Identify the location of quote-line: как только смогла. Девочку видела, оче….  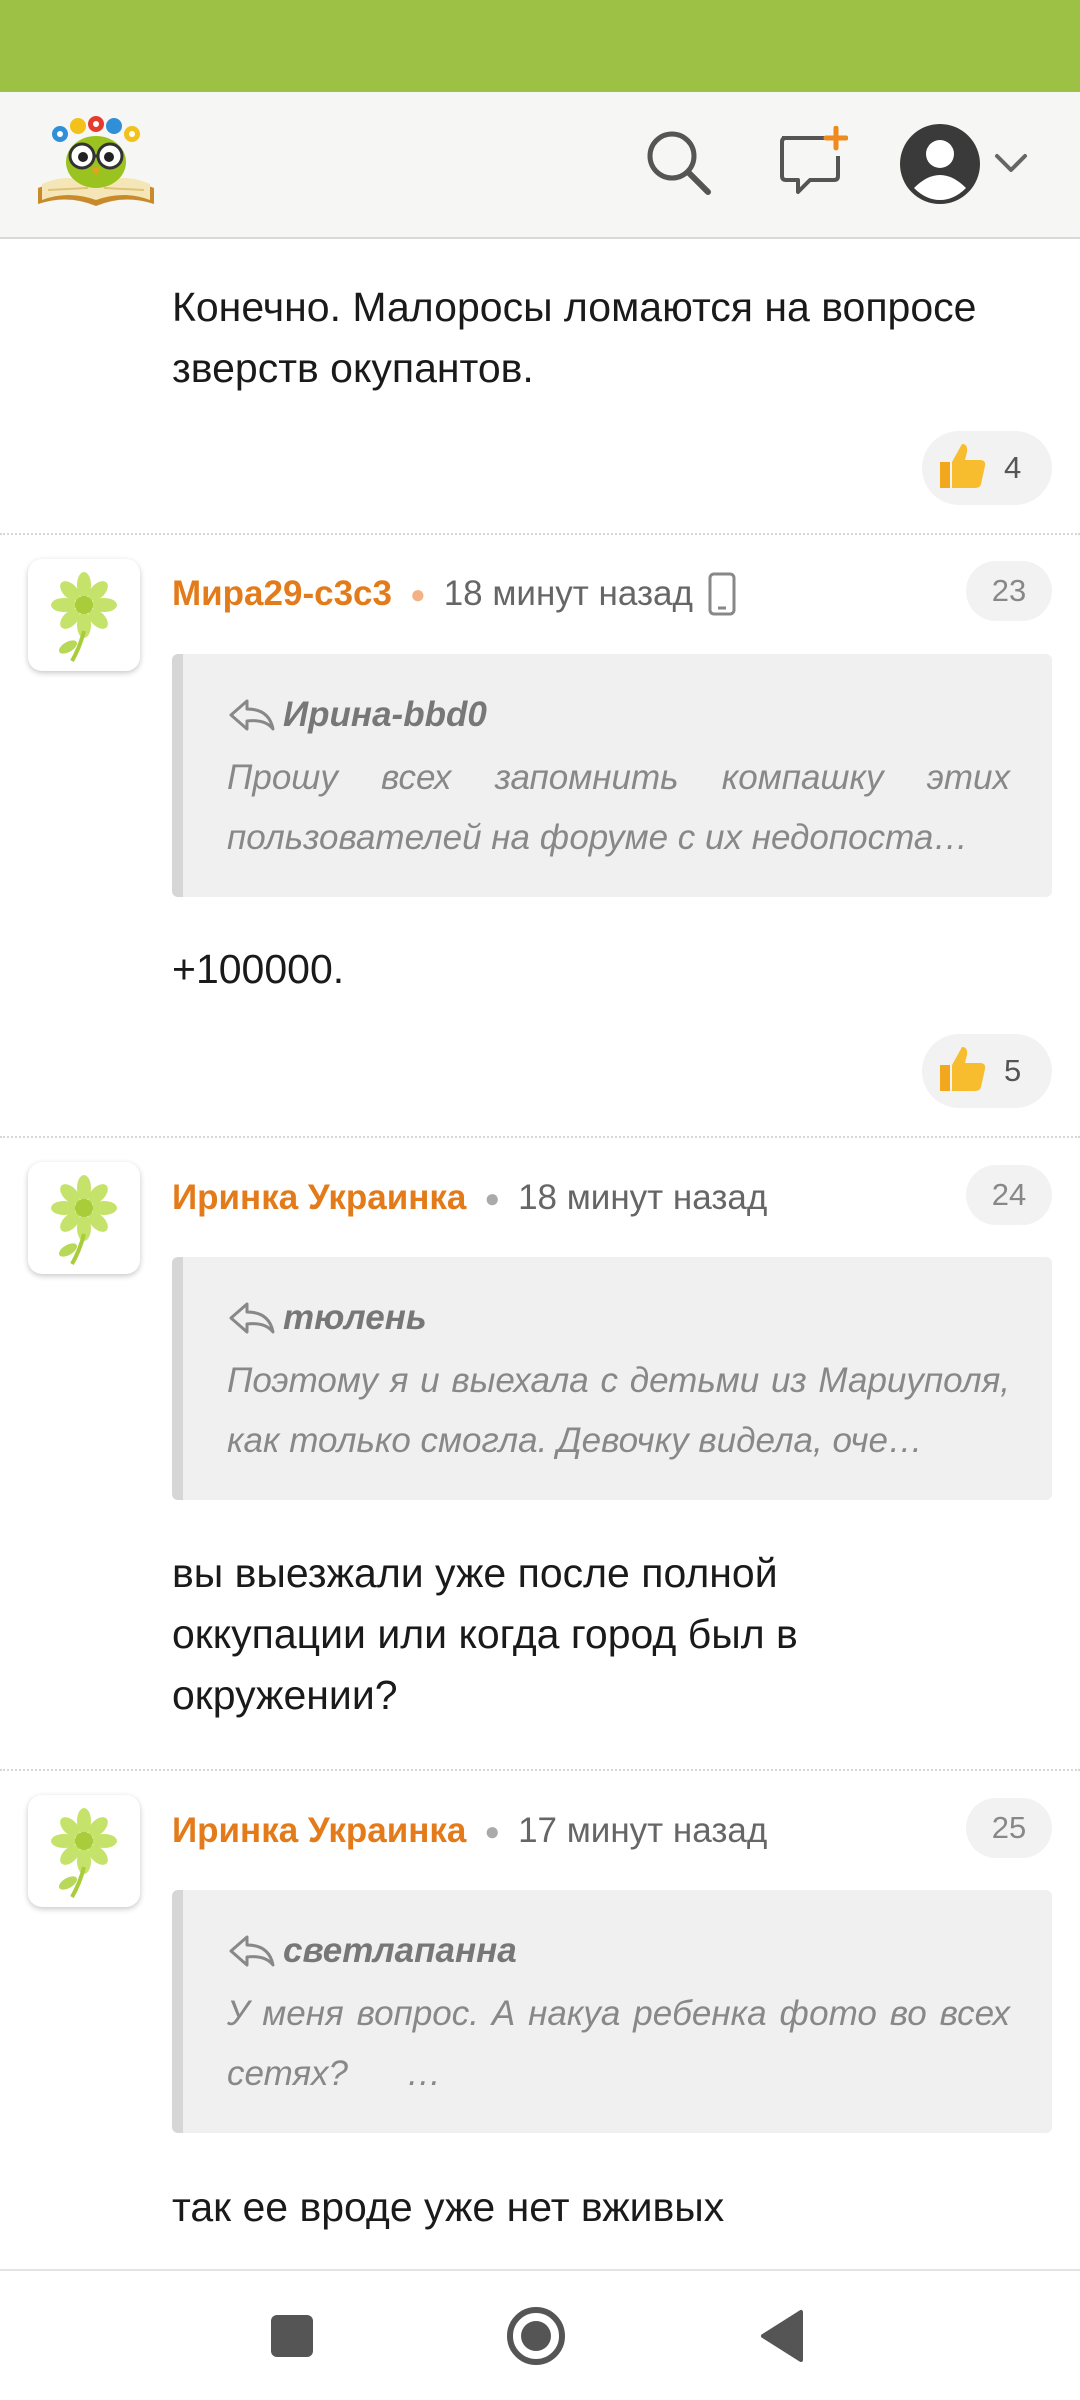
(575, 1440).